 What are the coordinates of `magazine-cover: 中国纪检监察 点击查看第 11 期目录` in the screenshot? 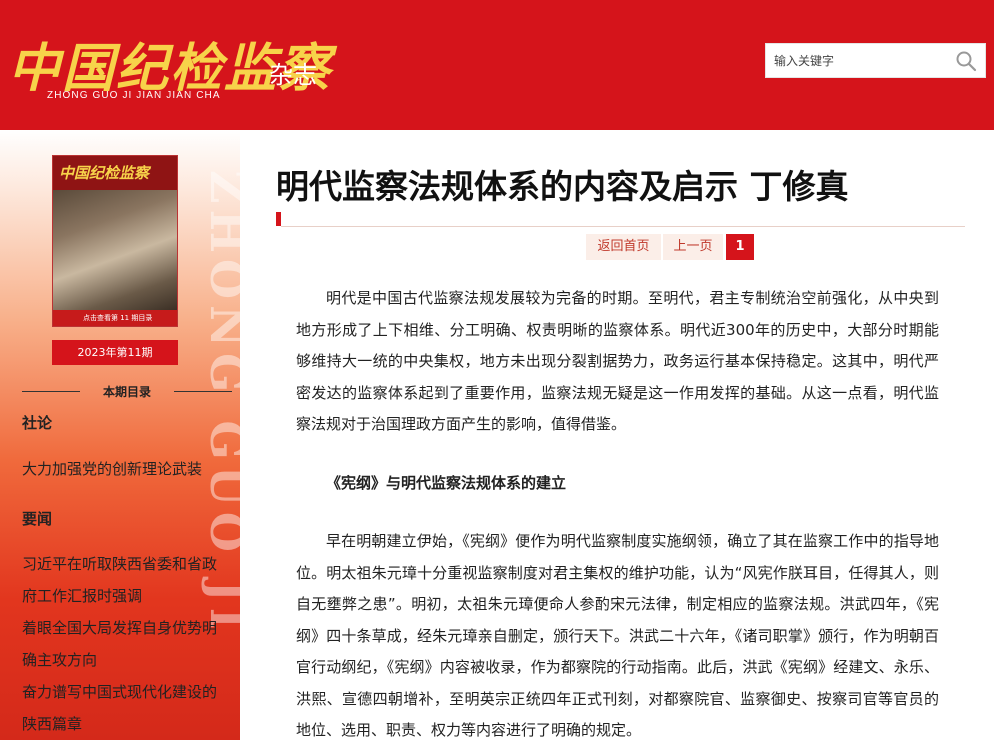 It's located at (115, 241).